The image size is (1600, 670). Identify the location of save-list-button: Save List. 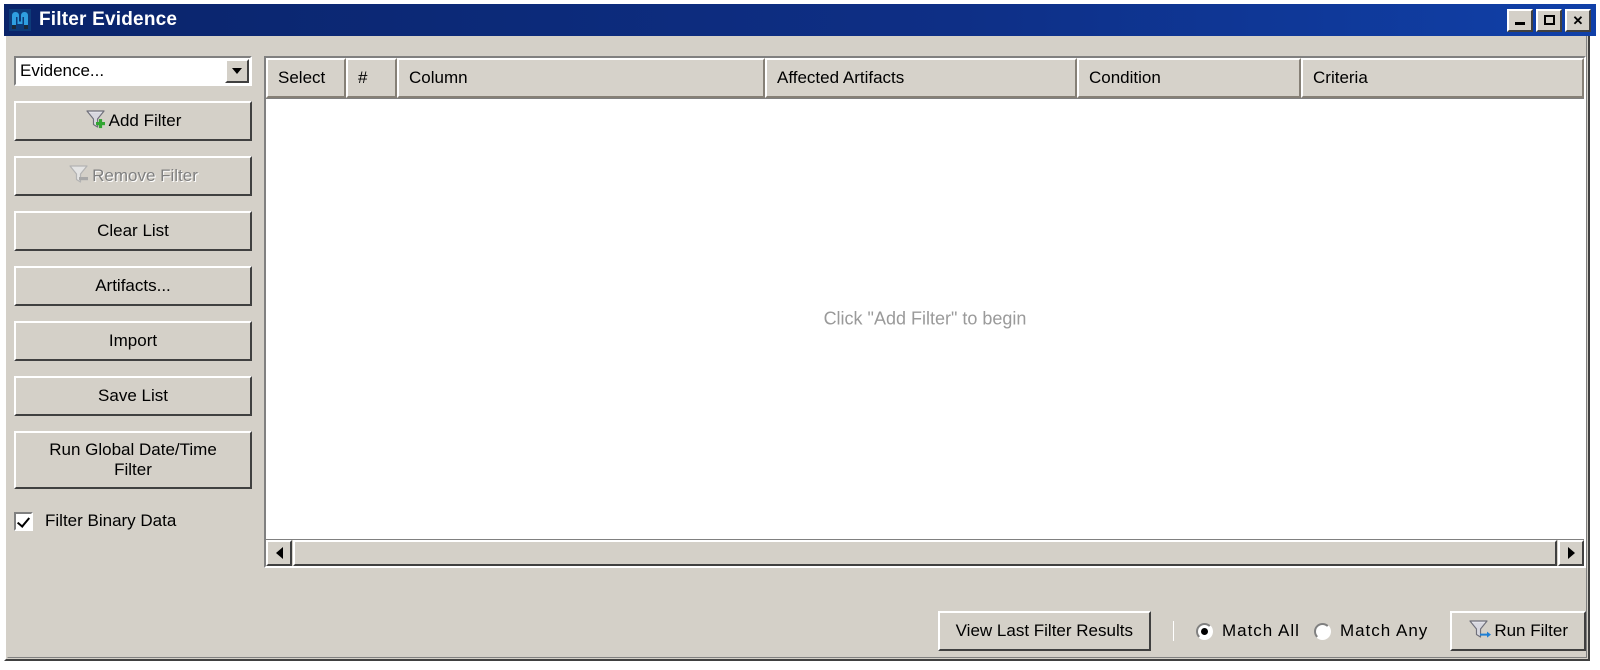
(133, 396).